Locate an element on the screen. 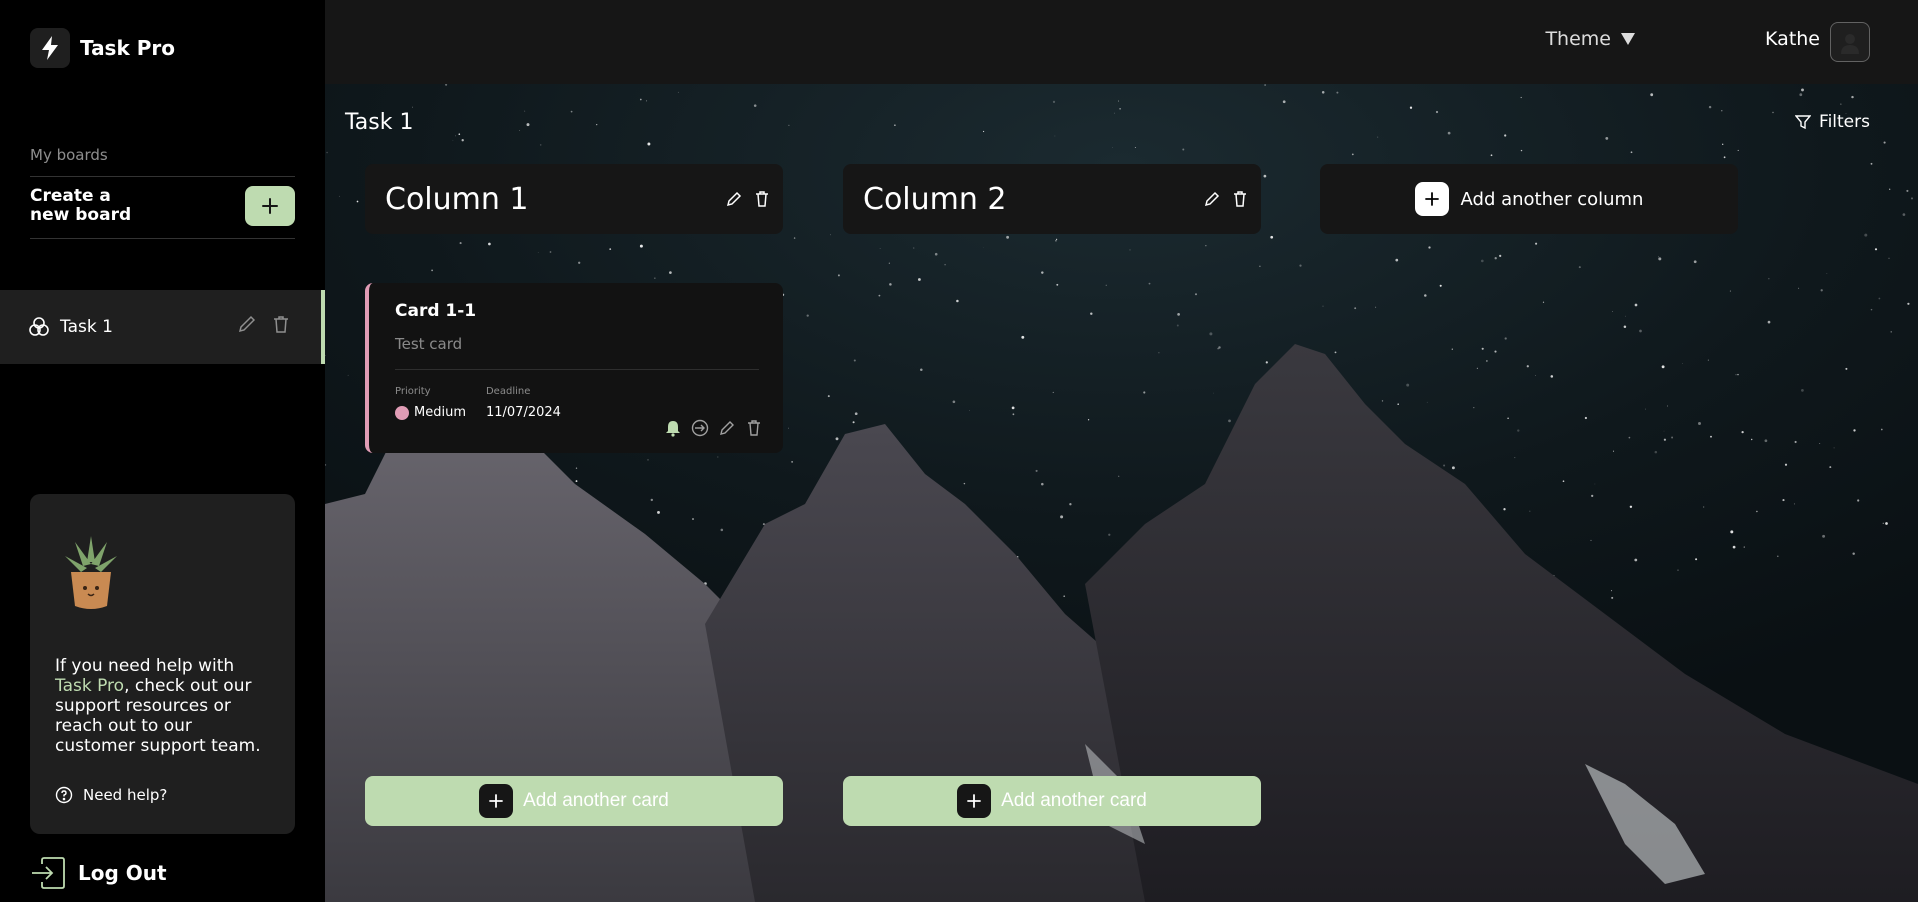 The width and height of the screenshot is (1918, 902). deadline-label: Deadline is located at coordinates (508, 391).